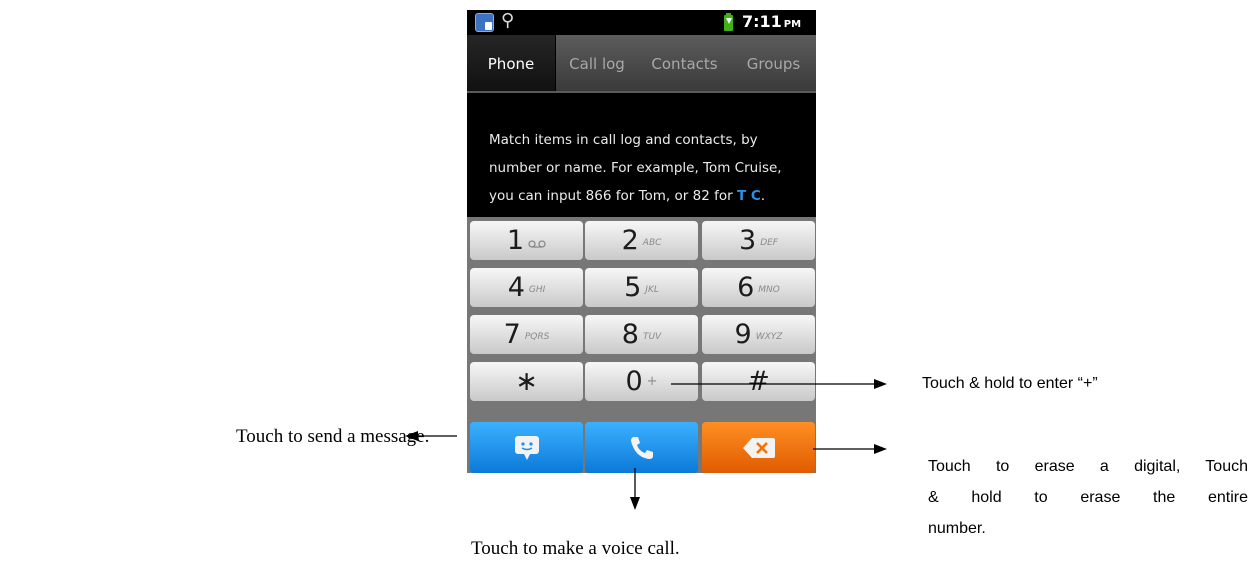 The width and height of the screenshot is (1254, 572). What do you see at coordinates (333, 436) in the screenshot?
I see `annotation-send-message: Touch to send a message.` at bounding box center [333, 436].